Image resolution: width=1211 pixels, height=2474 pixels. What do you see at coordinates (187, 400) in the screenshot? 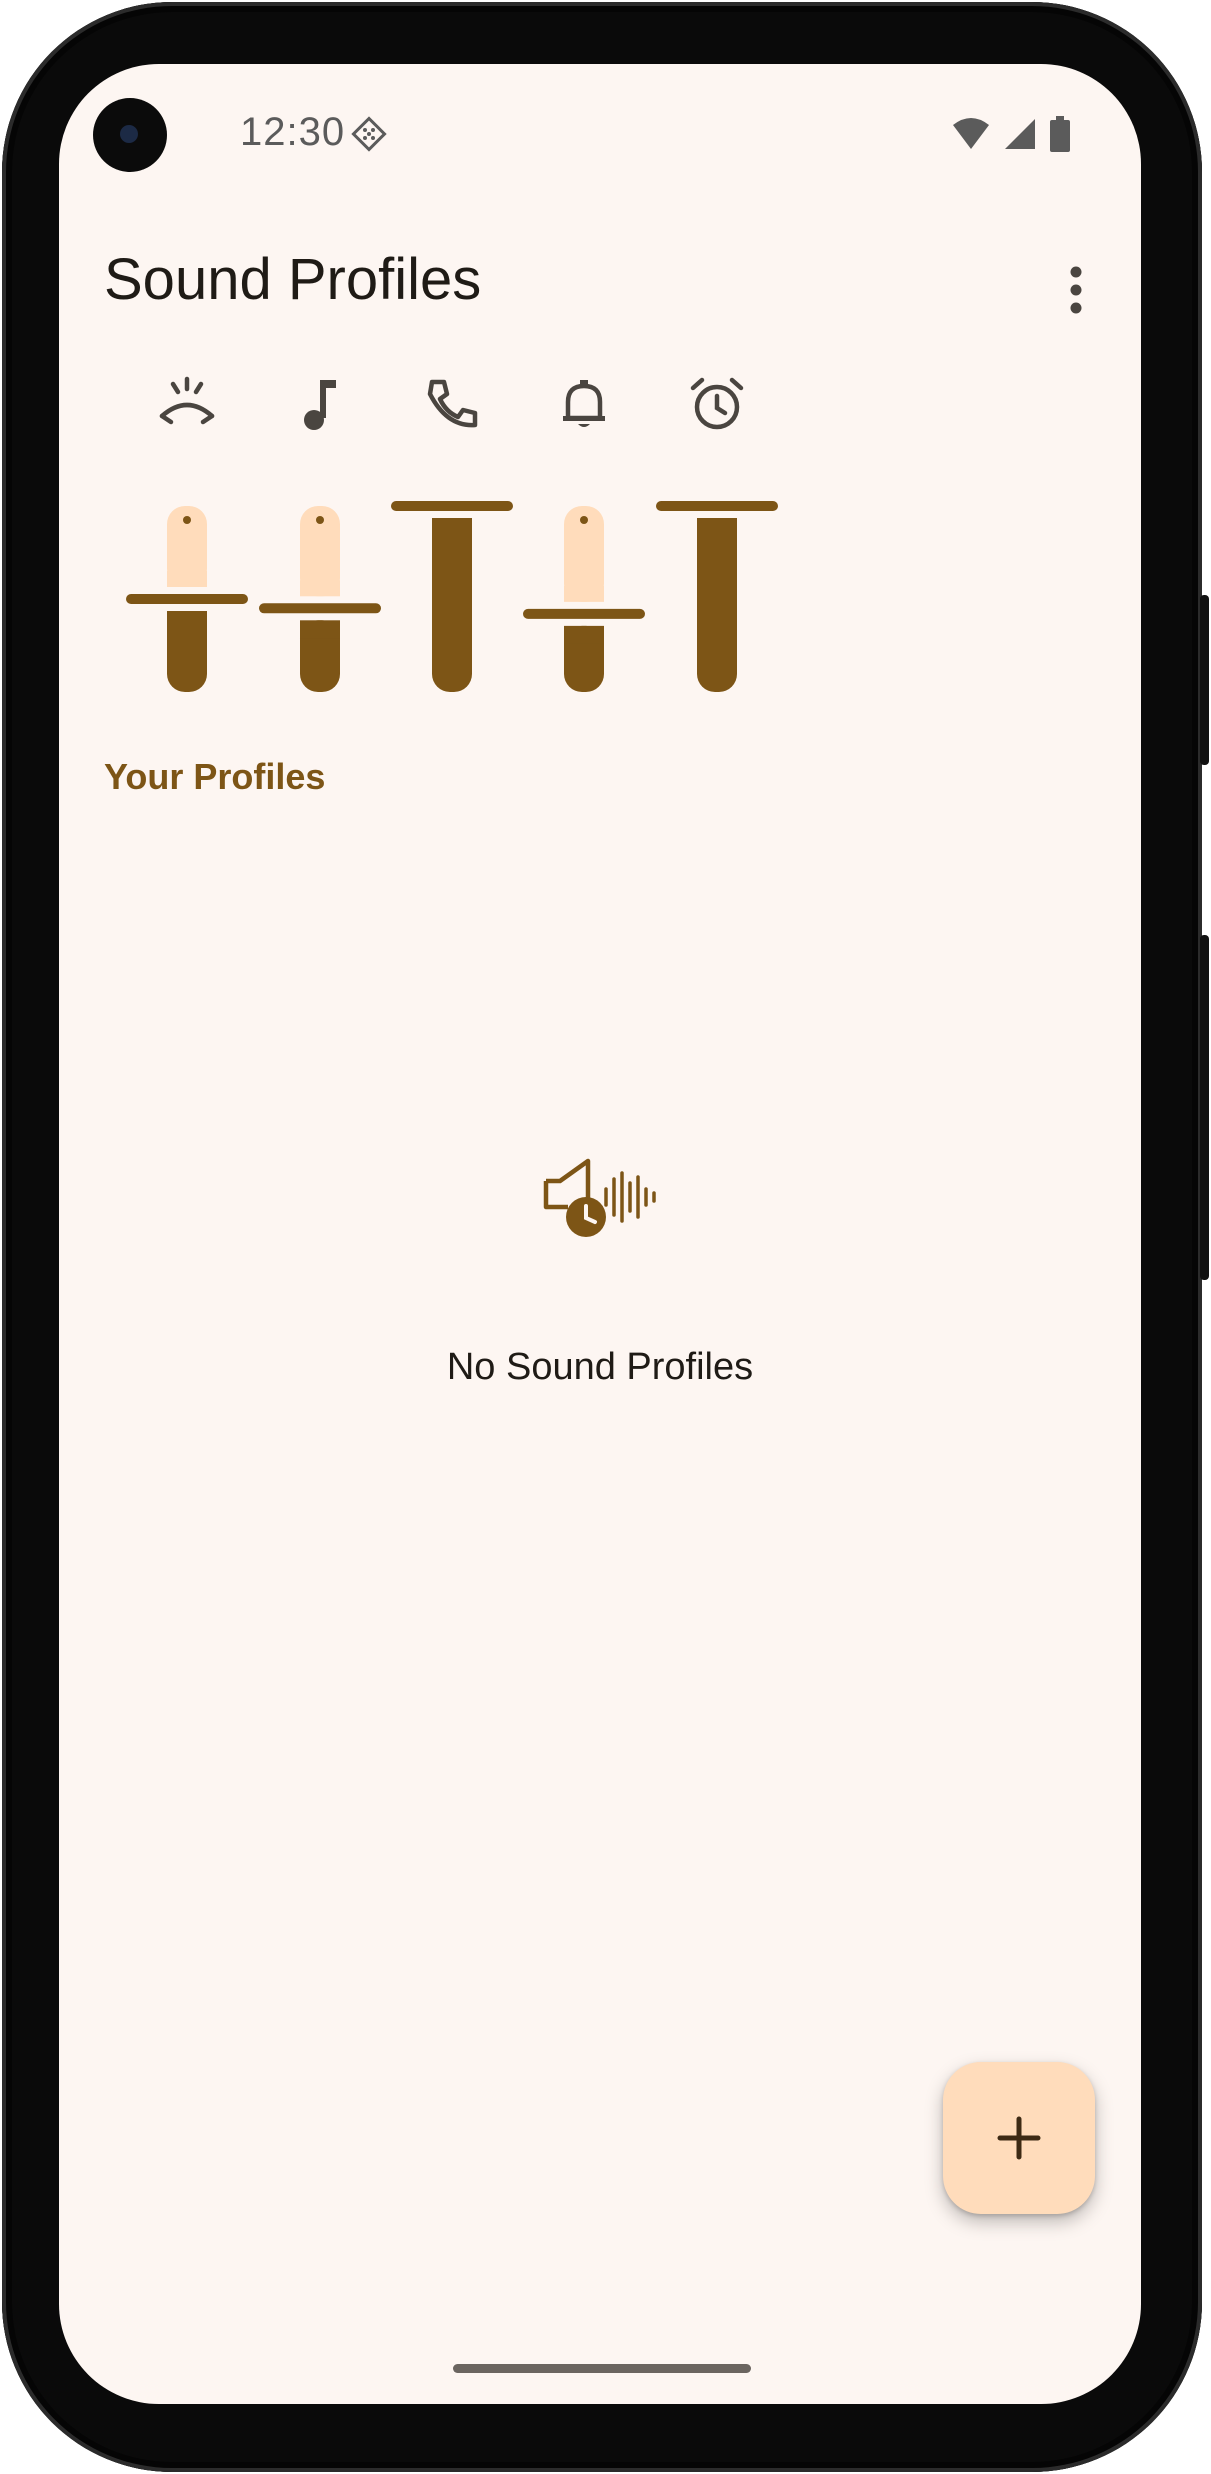
I see `call-volume-icon` at bounding box center [187, 400].